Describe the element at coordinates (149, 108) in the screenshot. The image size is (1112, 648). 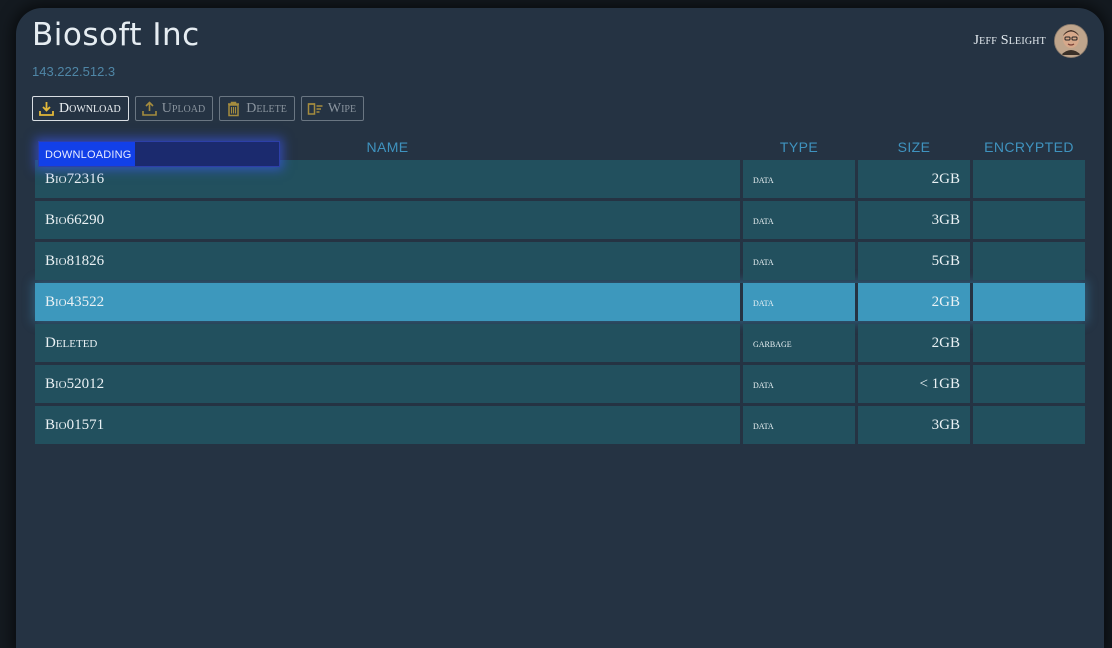
I see `upload-tray-icon` at that location.